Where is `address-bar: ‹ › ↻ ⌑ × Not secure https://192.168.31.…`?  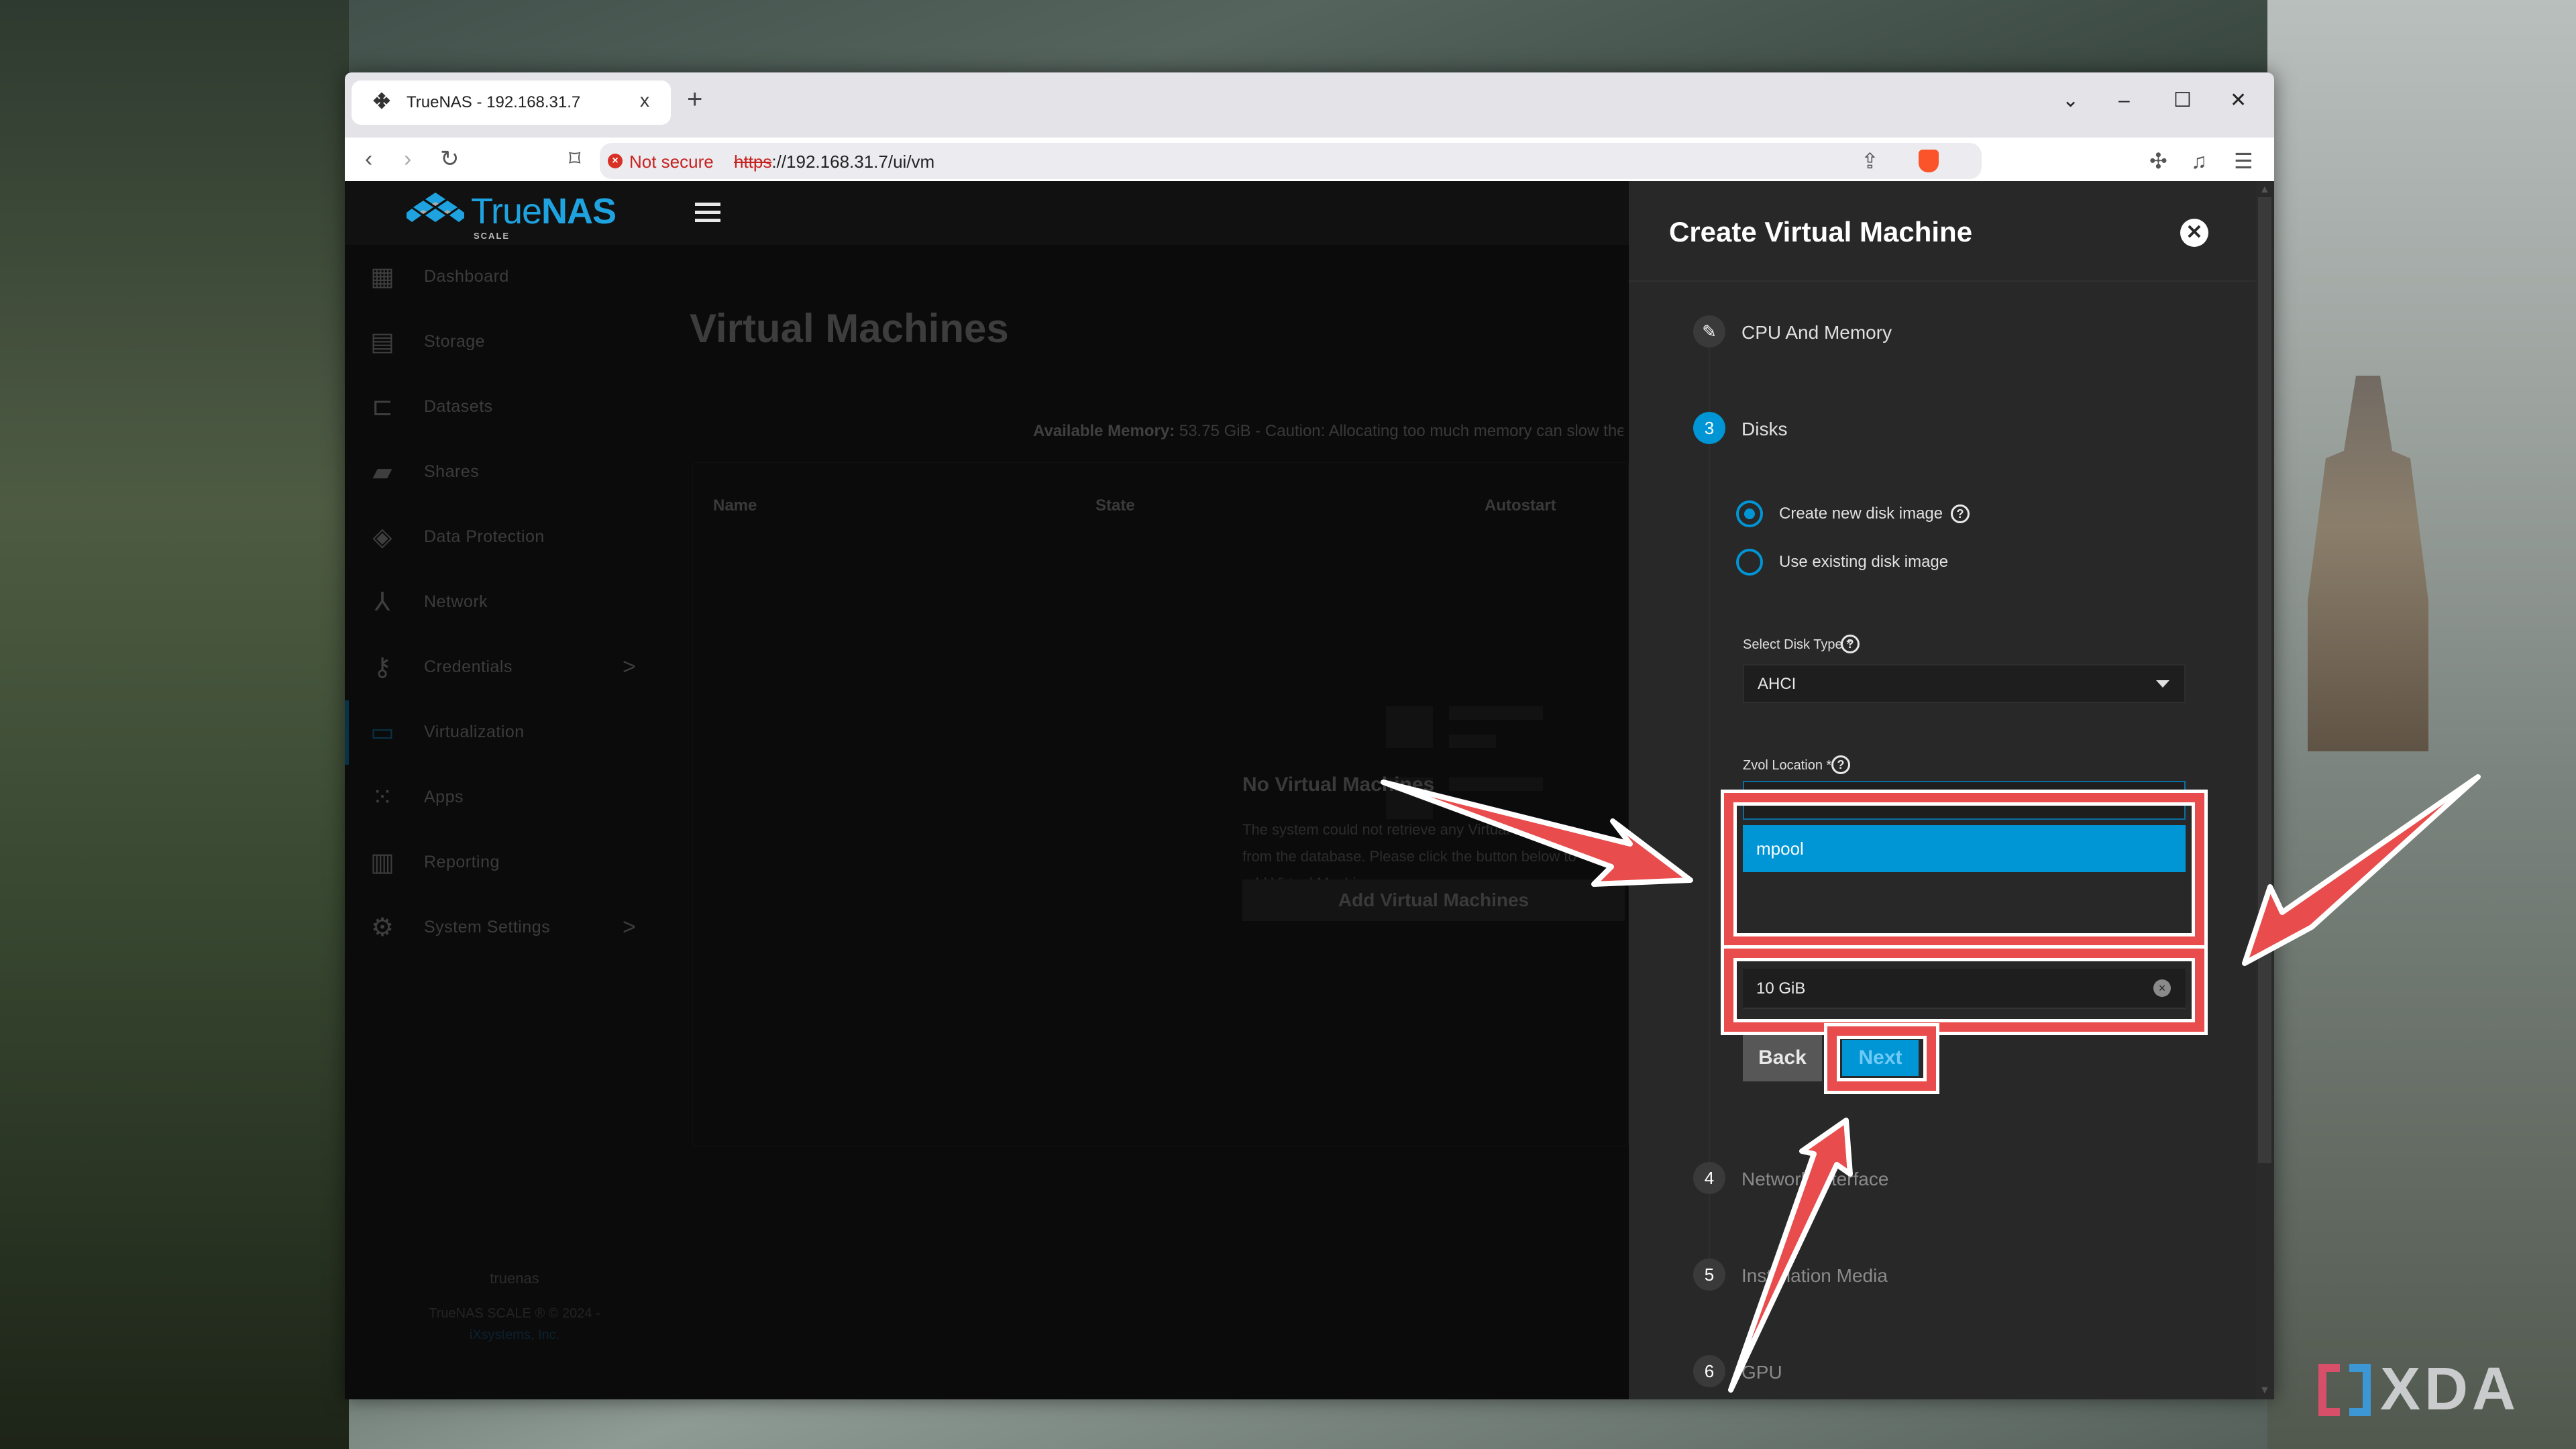 address-bar: ‹ › ↻ ⌑ × Not secure https://192.168.31.… is located at coordinates (1309, 159).